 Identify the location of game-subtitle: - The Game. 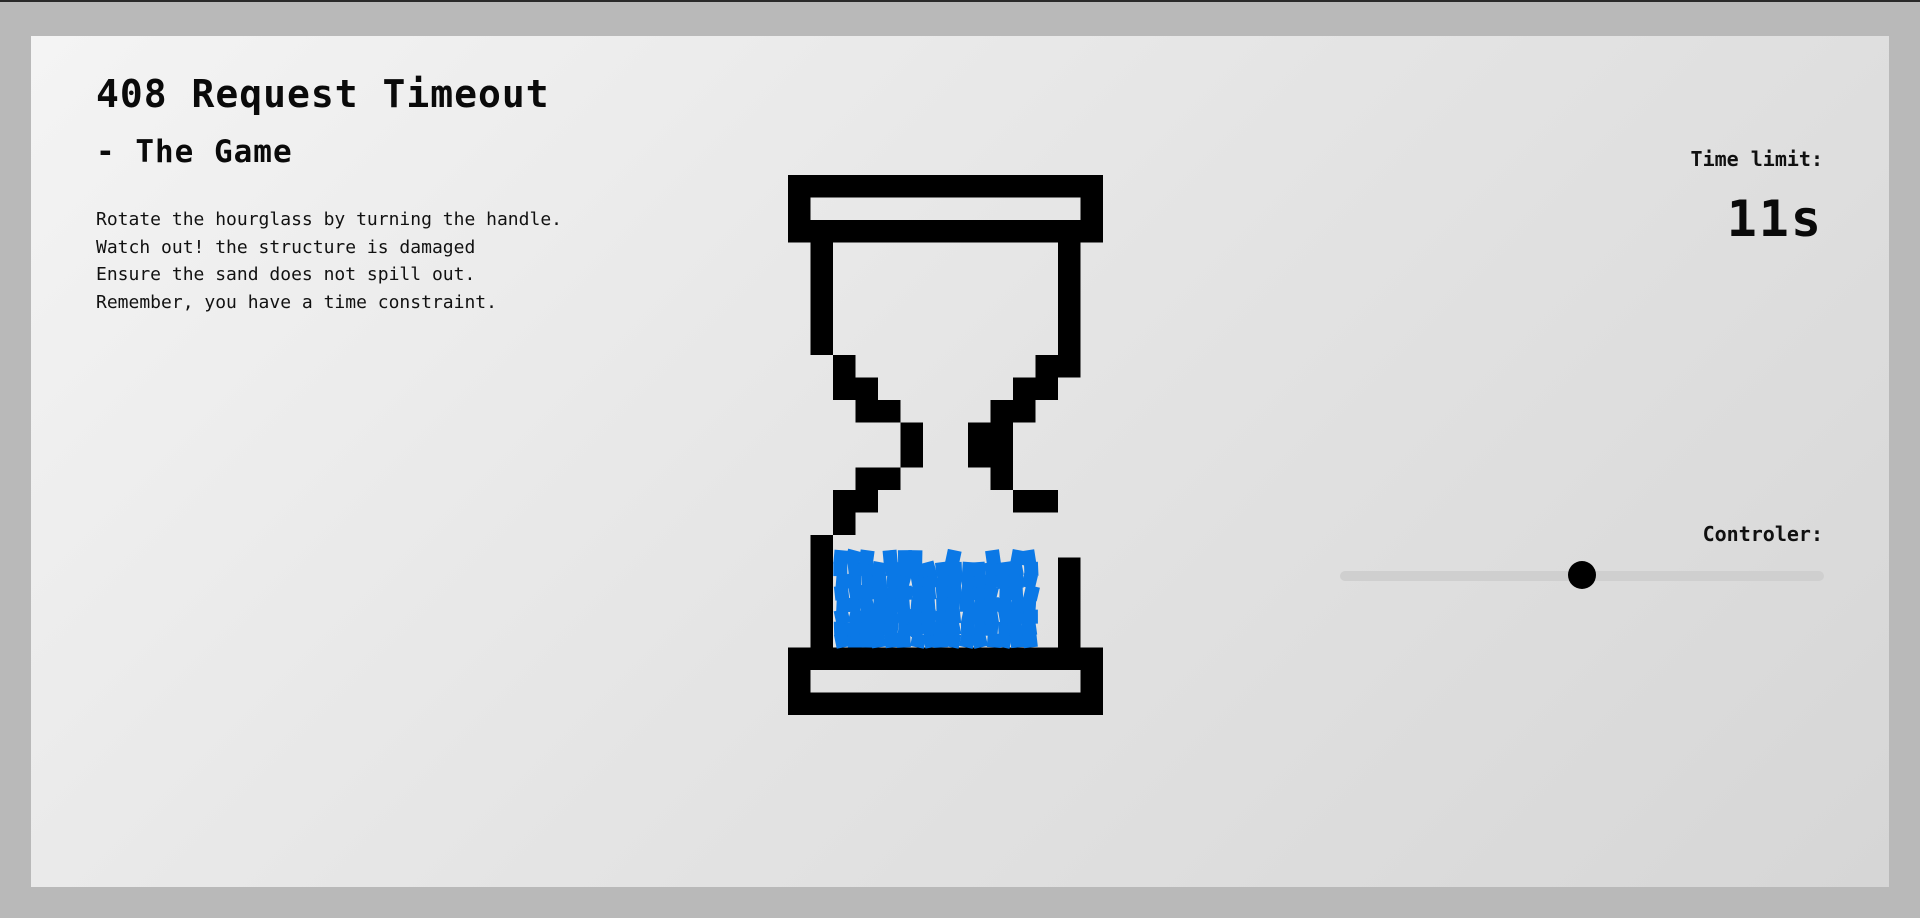
(194, 152).